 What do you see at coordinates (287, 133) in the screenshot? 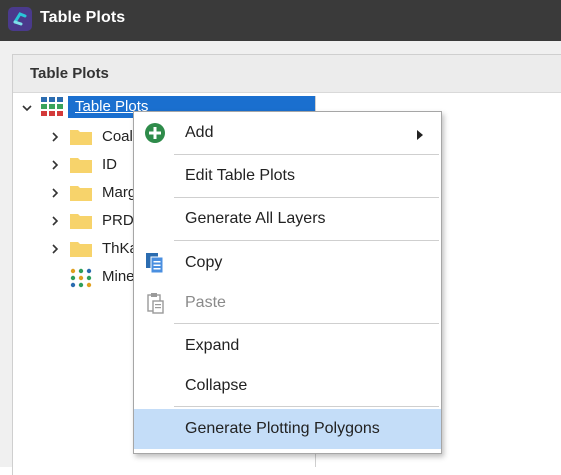
I see `menu-item-add: Add` at bounding box center [287, 133].